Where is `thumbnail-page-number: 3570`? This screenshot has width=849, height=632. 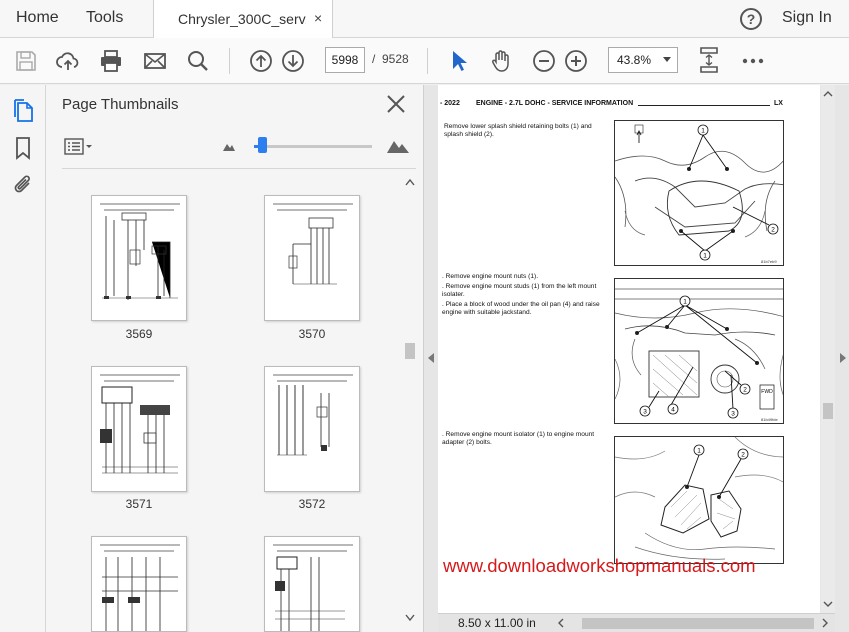
thumbnail-page-number: 3570 is located at coordinates (312, 334).